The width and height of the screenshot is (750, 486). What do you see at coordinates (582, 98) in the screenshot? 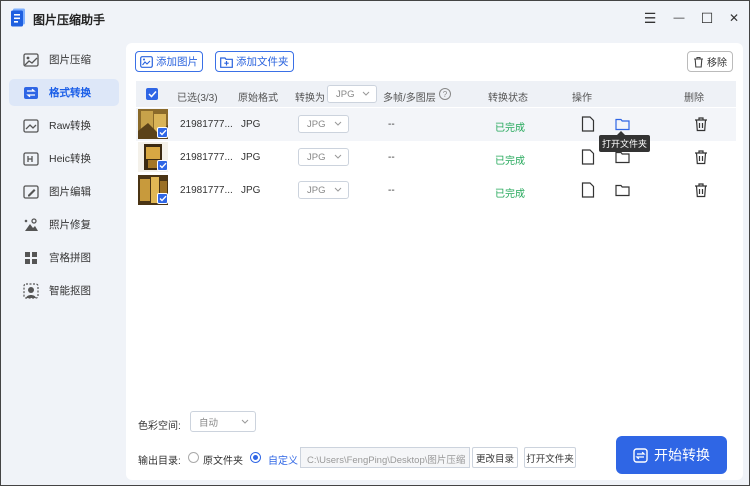
I see `header-action: 操作` at bounding box center [582, 98].